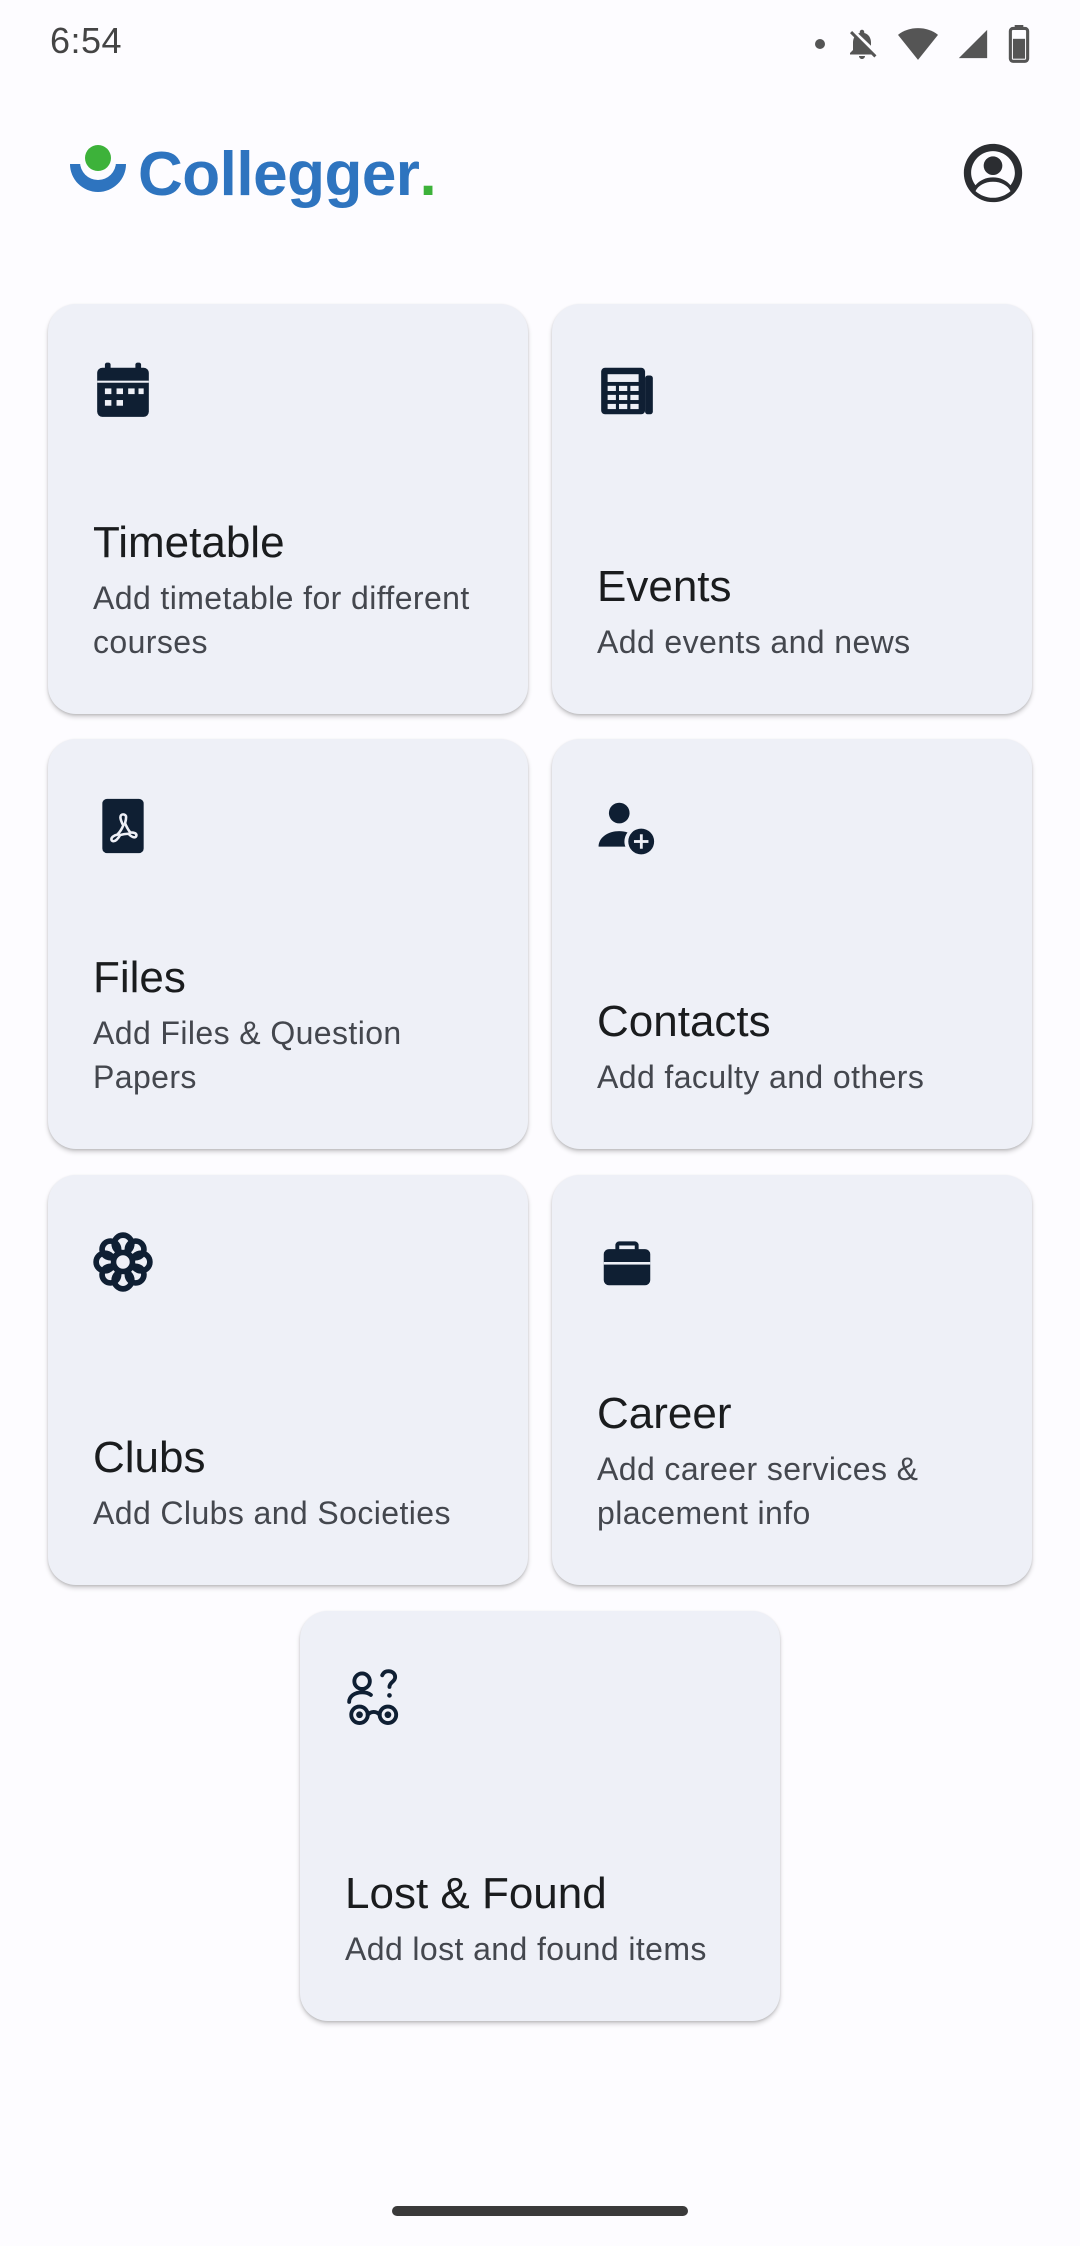  I want to click on card-subtitle: Add Files & Question Papers, so click(247, 1055).